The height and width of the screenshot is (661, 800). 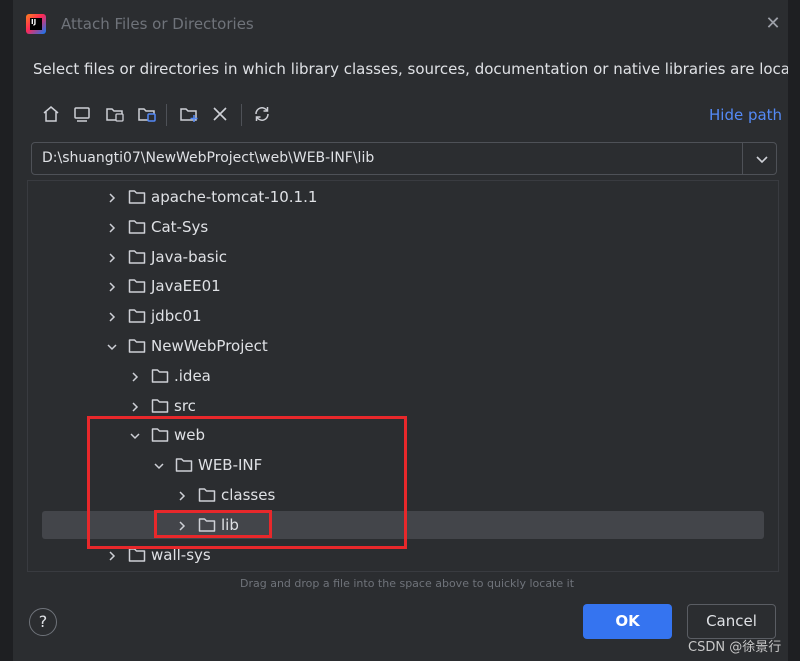 What do you see at coordinates (403, 227) in the screenshot?
I see `tree-item: Cat-Sys` at bounding box center [403, 227].